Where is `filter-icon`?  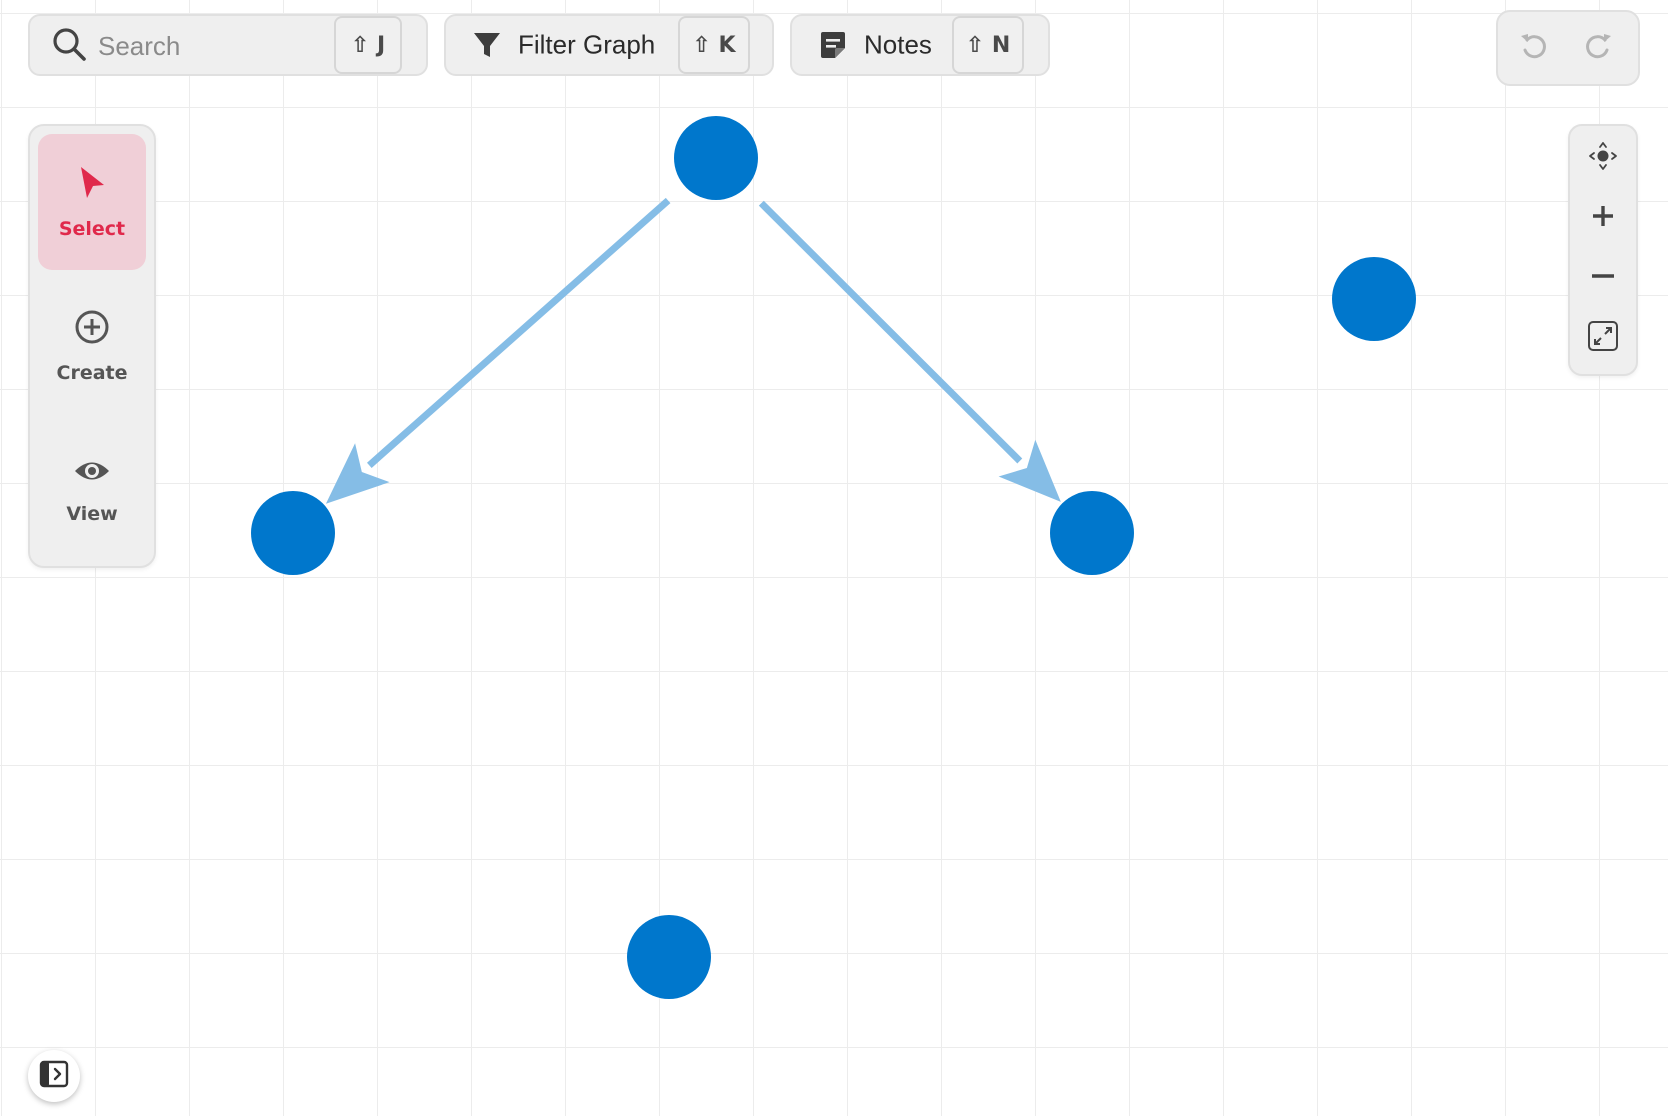
filter-icon is located at coordinates (487, 45).